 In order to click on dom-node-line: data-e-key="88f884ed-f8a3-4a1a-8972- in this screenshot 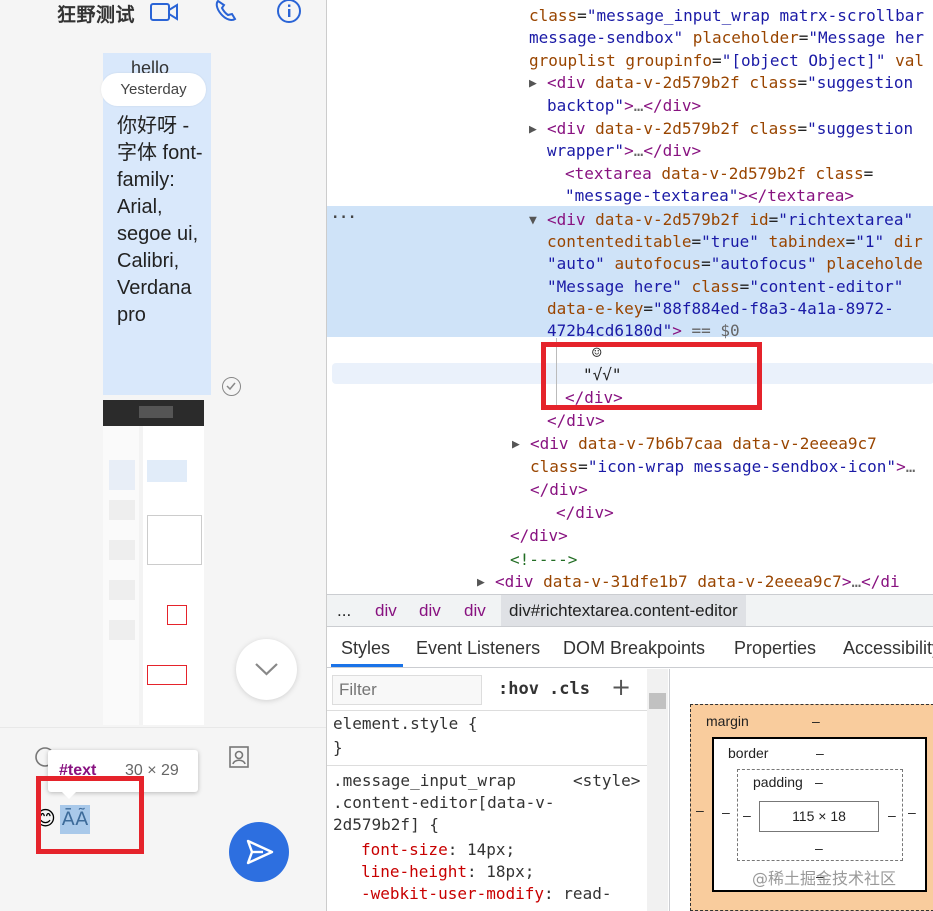, I will do `click(720, 309)`.